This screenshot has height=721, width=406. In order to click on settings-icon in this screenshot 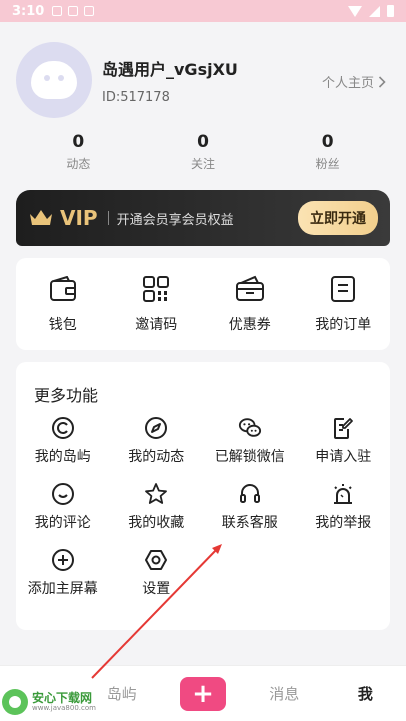, I will do `click(156, 560)`.